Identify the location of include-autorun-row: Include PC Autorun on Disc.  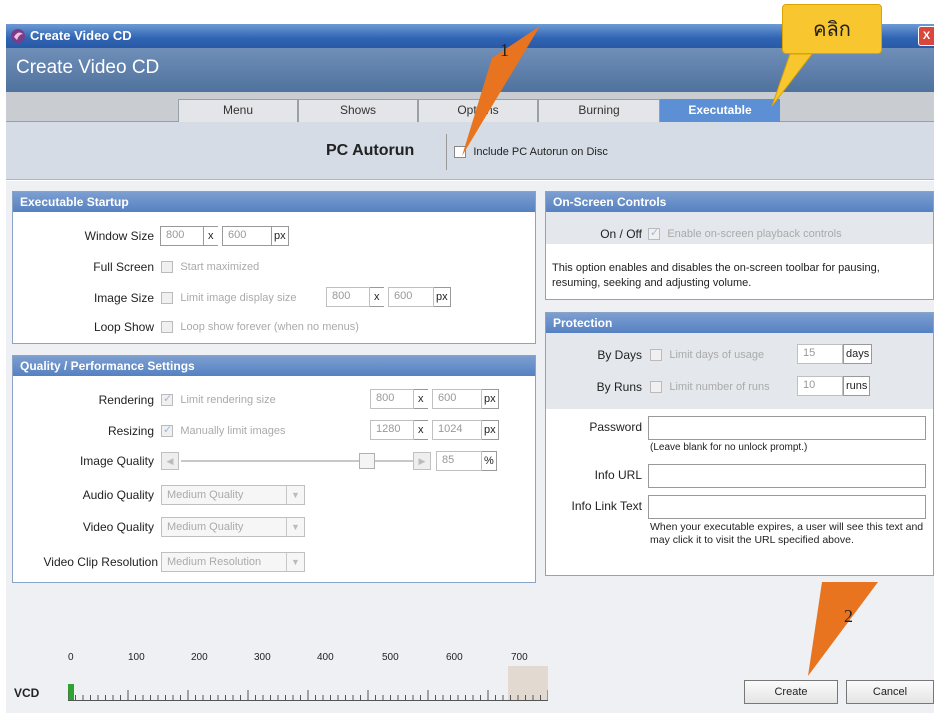
(531, 151).